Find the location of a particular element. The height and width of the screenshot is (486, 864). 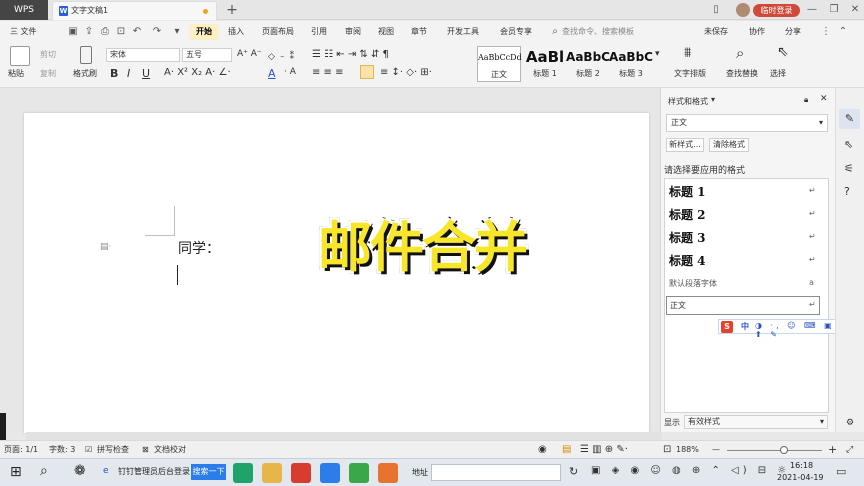

format-painter-icon is located at coordinates (86, 55).